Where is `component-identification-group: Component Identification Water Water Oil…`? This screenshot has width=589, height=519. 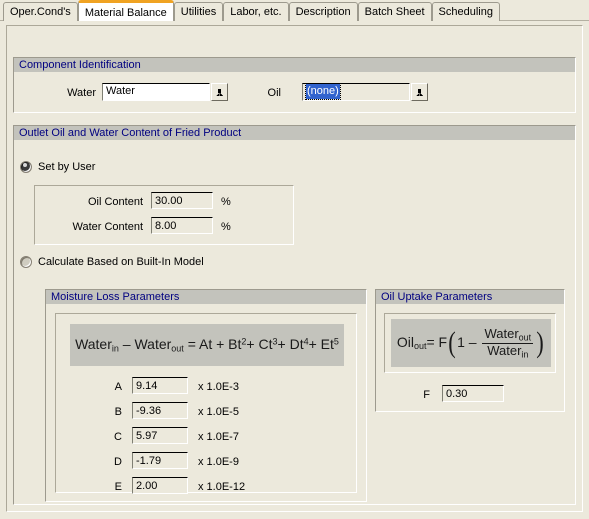 component-identification-group: Component Identification Water Water Oil… is located at coordinates (294, 85).